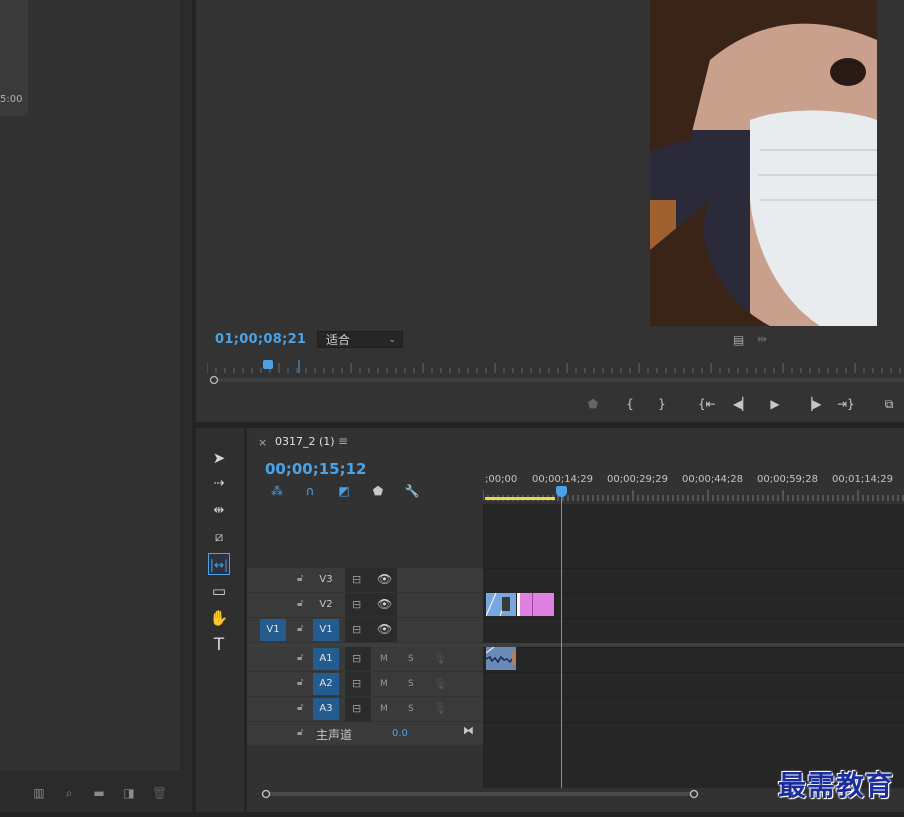 Image resolution: width=904 pixels, height=817 pixels. Describe the element at coordinates (262, 442) in the screenshot. I see `close-icon: ×` at that location.